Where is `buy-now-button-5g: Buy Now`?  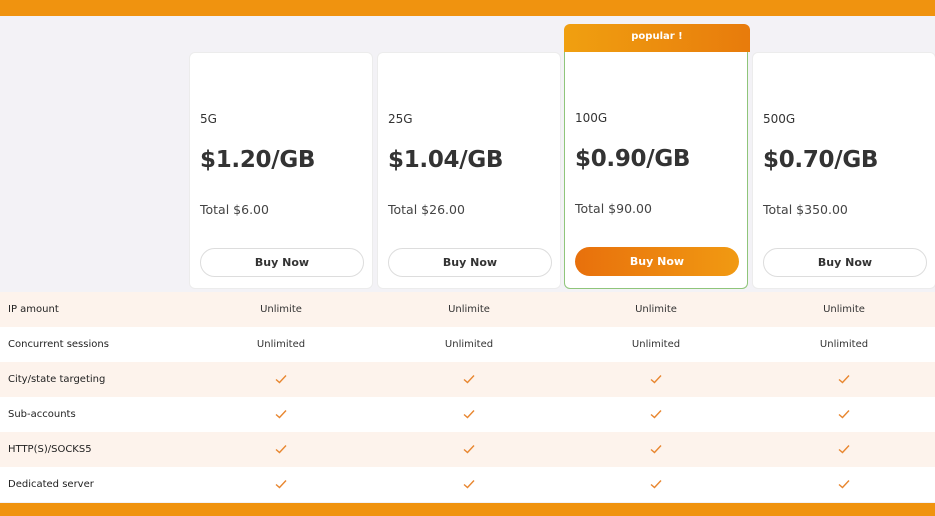 buy-now-button-5g: Buy Now is located at coordinates (282, 262).